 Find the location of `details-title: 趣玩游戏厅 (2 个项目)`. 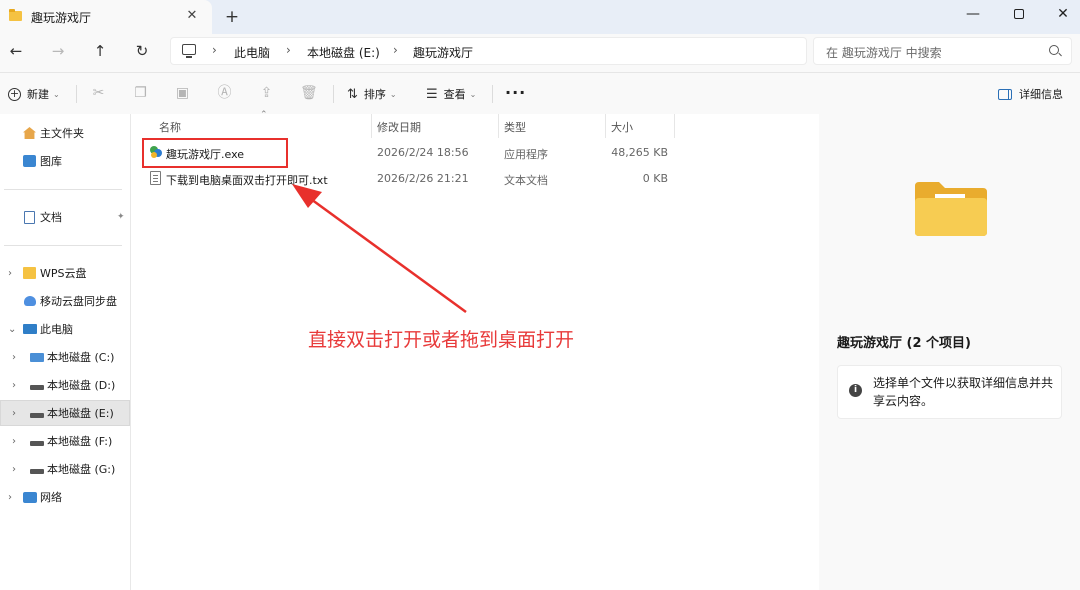

details-title: 趣玩游戏厅 (2 个项目) is located at coordinates (904, 343).